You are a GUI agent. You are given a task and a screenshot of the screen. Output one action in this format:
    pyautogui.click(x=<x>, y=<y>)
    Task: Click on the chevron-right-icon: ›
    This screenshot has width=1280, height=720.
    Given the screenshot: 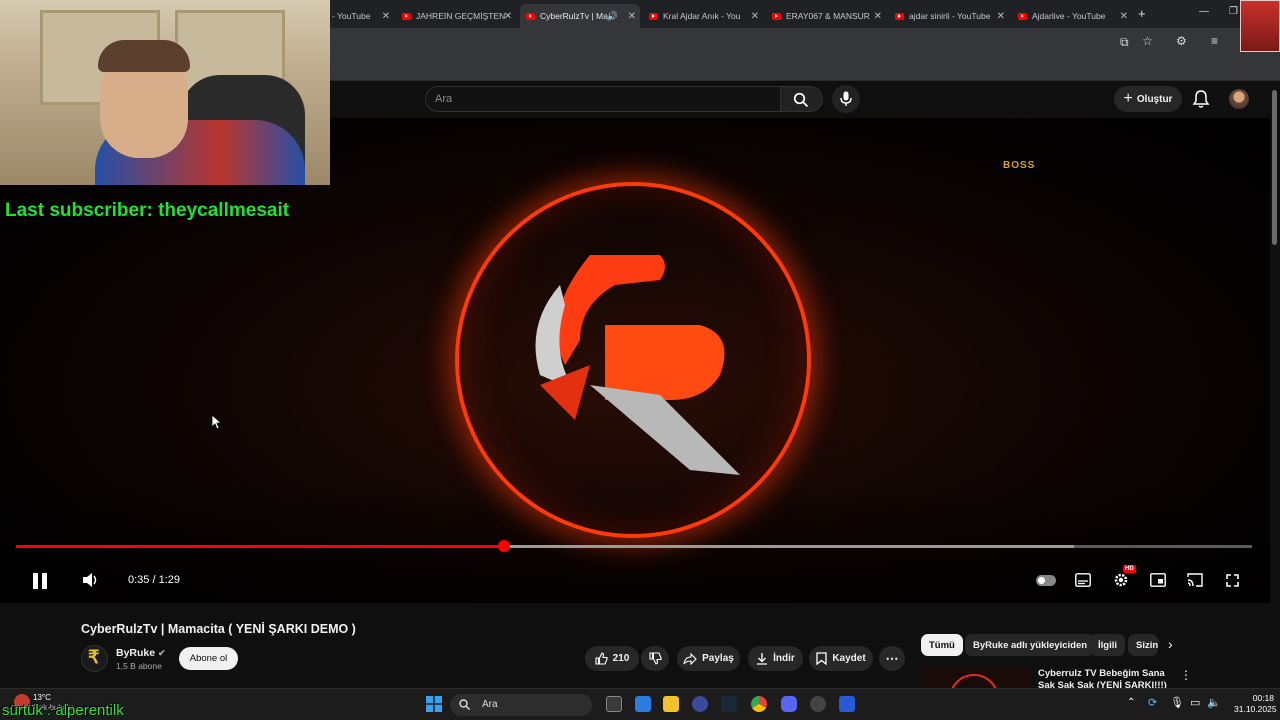 What is the action you would take?
    pyautogui.click(x=1170, y=644)
    